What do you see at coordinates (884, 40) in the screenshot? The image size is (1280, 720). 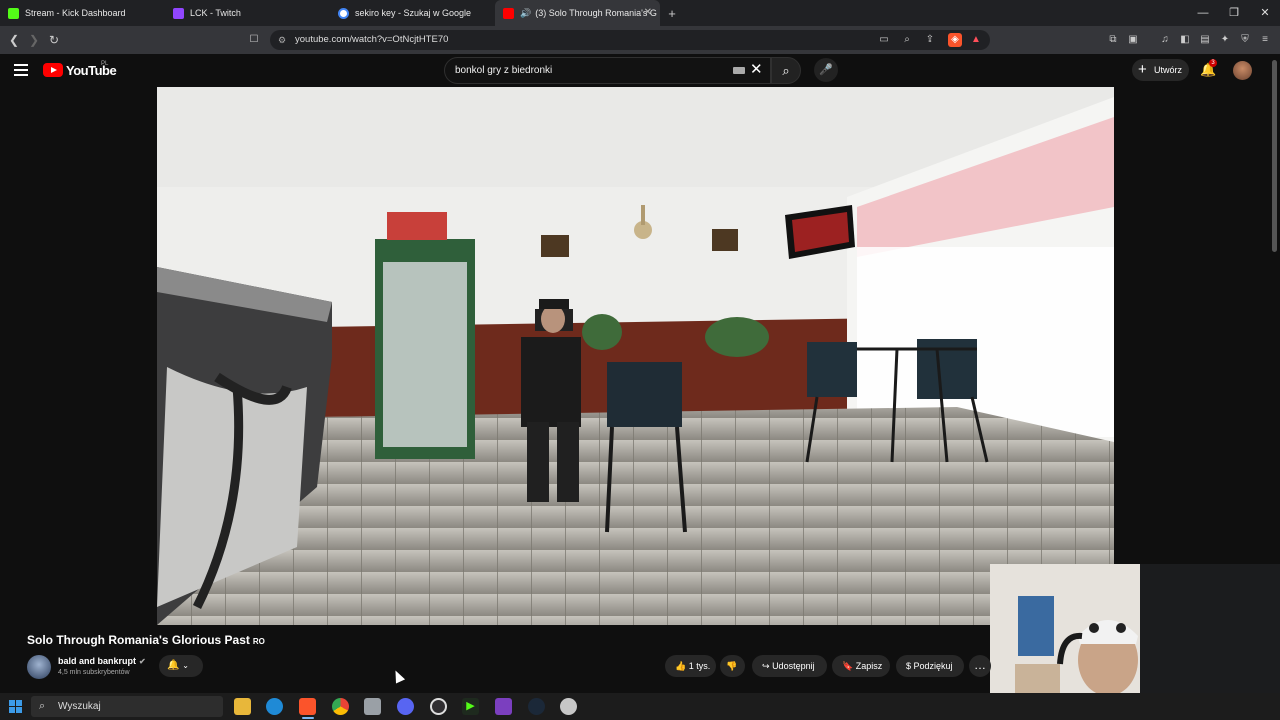 I see `cast-icon: ▭` at bounding box center [884, 40].